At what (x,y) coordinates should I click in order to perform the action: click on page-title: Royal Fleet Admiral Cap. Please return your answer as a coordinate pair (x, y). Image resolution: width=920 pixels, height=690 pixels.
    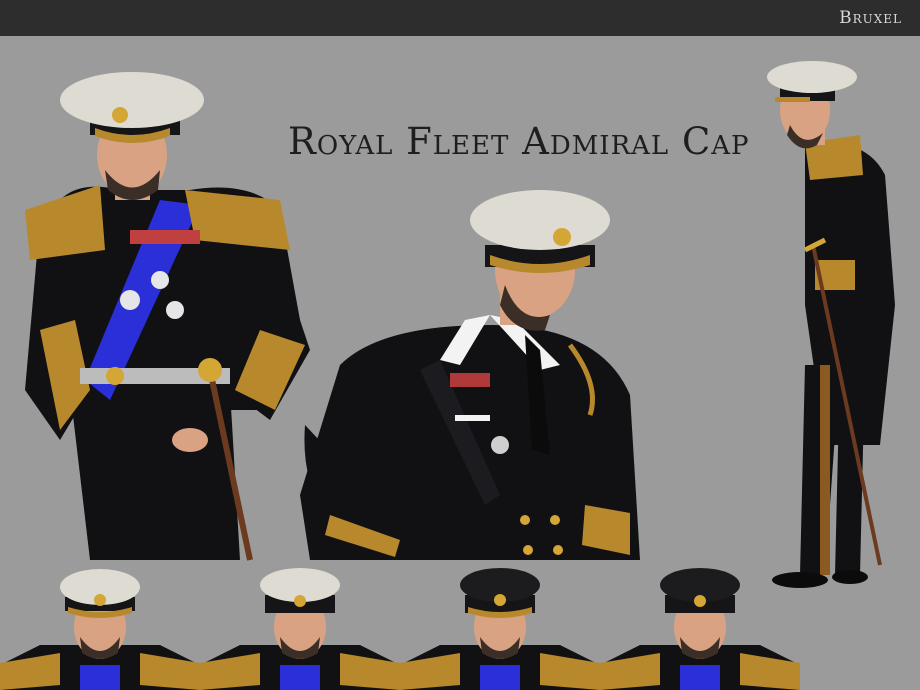
    Looking at the image, I should click on (519, 141).